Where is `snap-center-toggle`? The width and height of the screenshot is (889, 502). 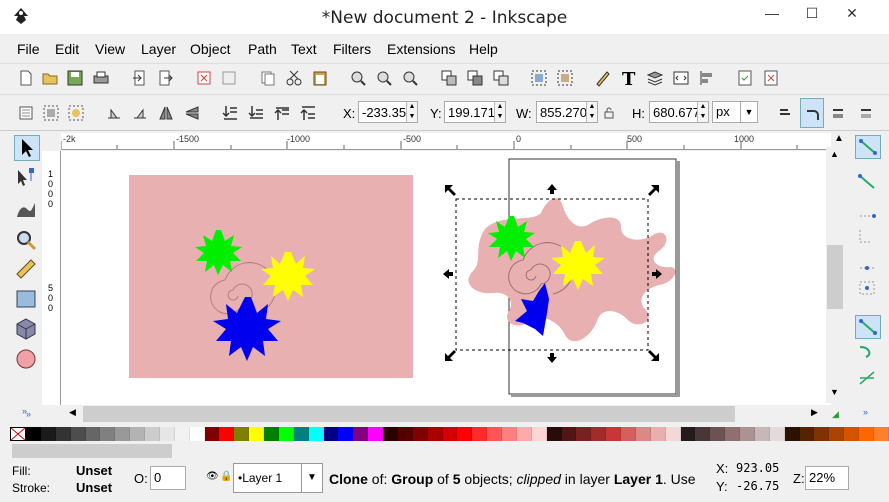
snap-center-toggle is located at coordinates (868, 289).